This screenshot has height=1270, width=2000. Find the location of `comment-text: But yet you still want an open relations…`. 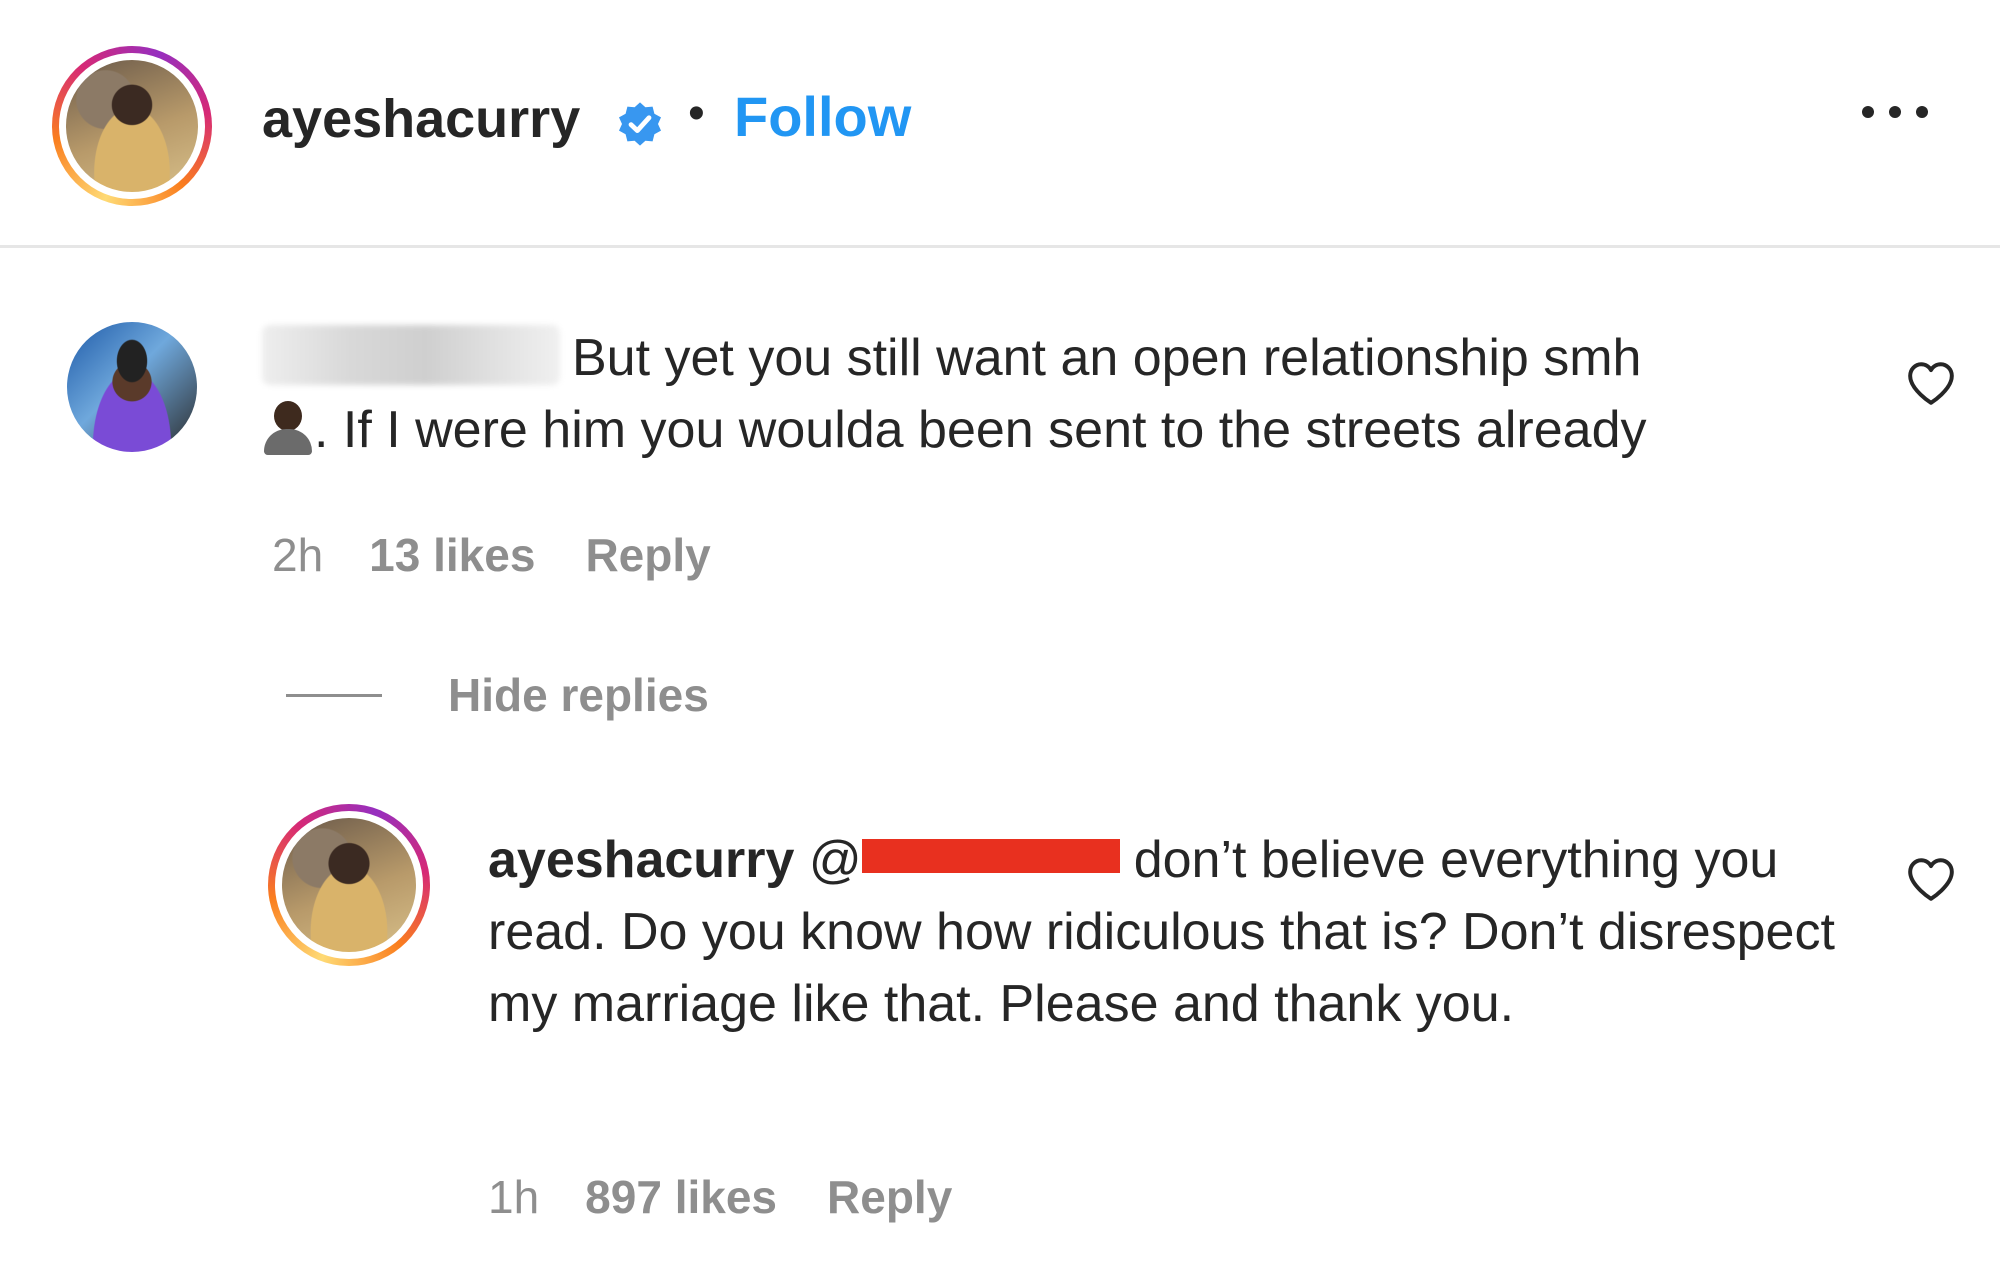

comment-text: But yet you still want an open relations… is located at coordinates (1062, 394).